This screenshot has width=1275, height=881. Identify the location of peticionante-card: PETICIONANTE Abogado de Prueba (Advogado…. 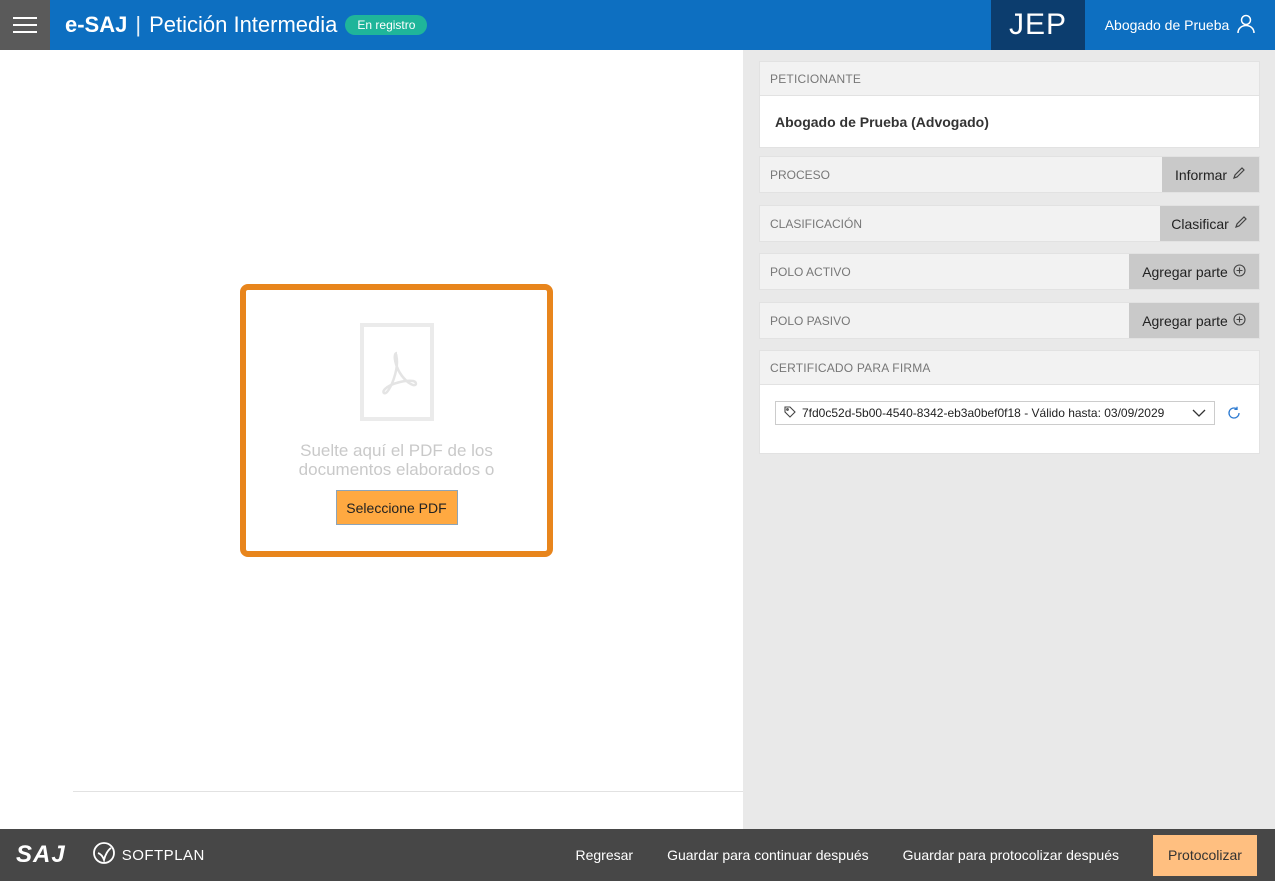
(1009, 104).